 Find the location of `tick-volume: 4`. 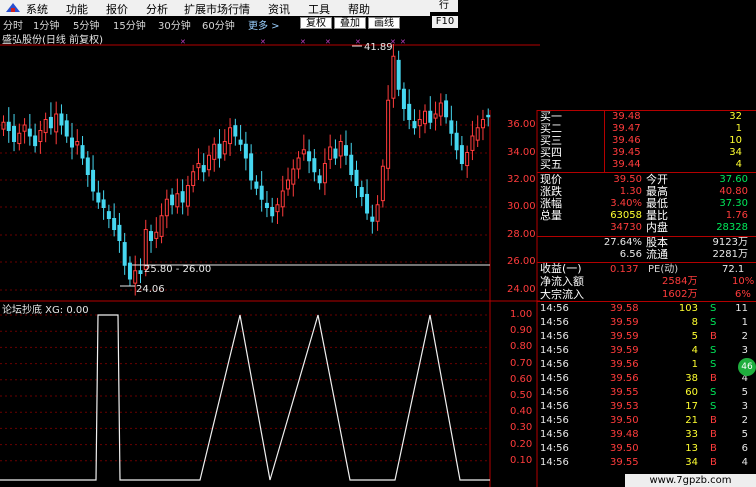

tick-volume: 4 is located at coordinates (694, 350).